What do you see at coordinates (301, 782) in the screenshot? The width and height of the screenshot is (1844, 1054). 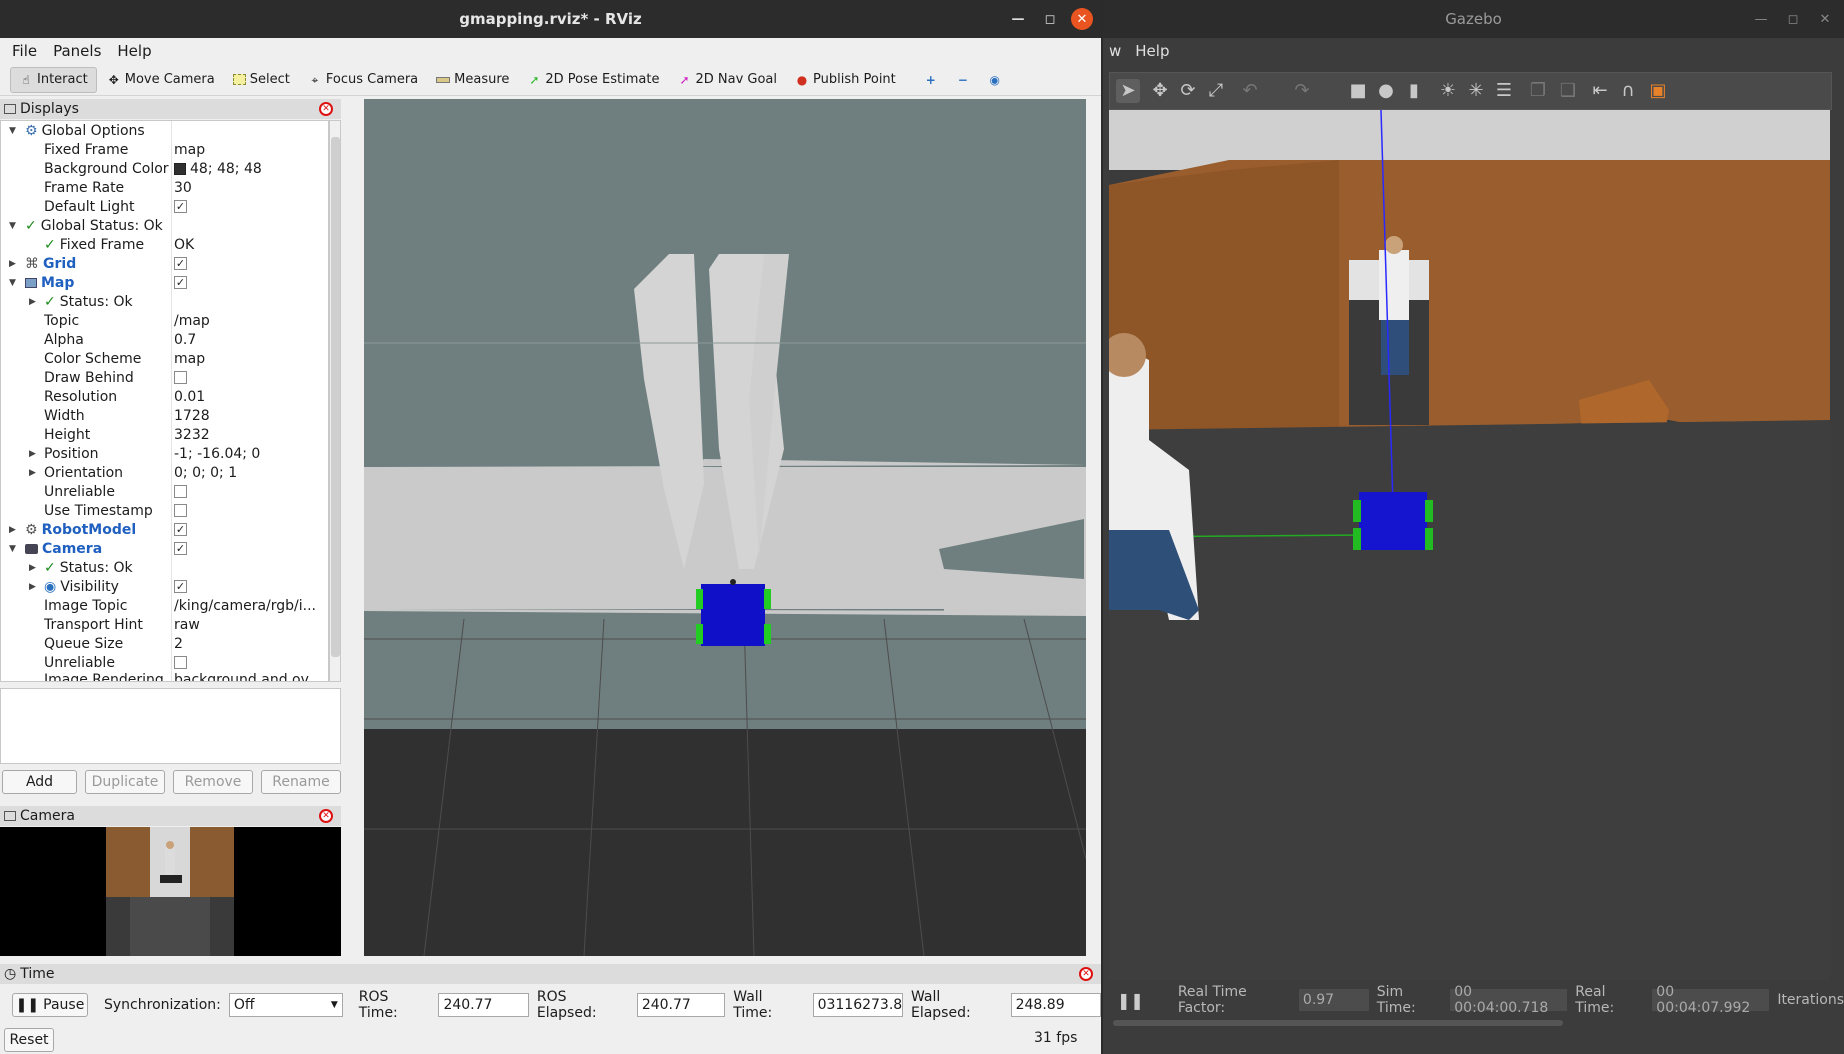 I see `rename-button: Rename` at bounding box center [301, 782].